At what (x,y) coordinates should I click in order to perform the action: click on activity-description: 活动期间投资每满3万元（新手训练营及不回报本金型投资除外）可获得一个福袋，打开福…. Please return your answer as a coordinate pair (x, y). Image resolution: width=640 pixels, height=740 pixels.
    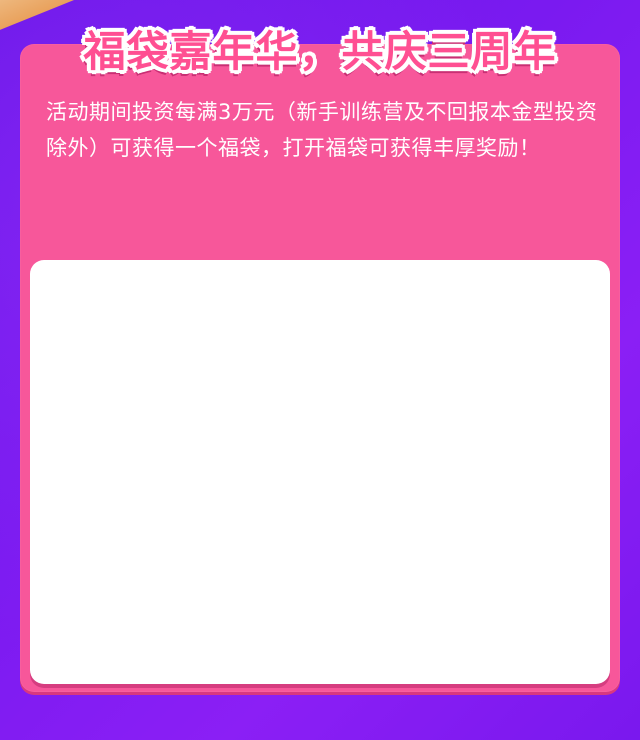
    Looking at the image, I should click on (322, 130).